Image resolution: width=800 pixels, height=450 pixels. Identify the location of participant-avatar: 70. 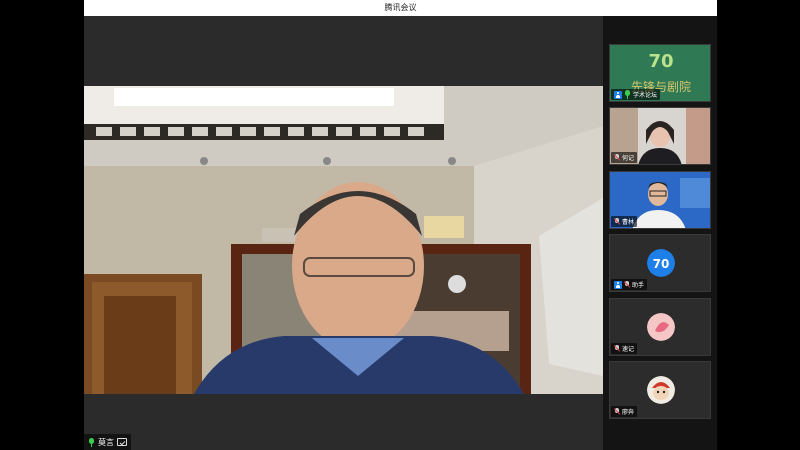
(661, 263).